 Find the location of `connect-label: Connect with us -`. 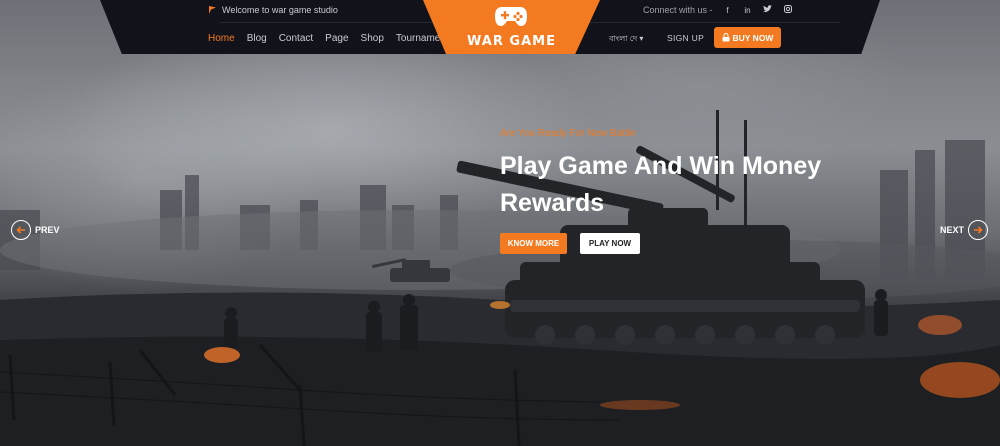

connect-label: Connect with us - is located at coordinates (678, 10).